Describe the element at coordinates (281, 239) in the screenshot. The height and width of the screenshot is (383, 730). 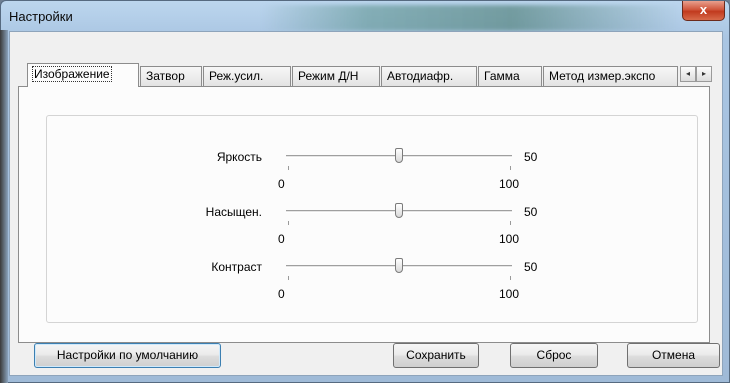
I see `saturation-min: 0` at that location.